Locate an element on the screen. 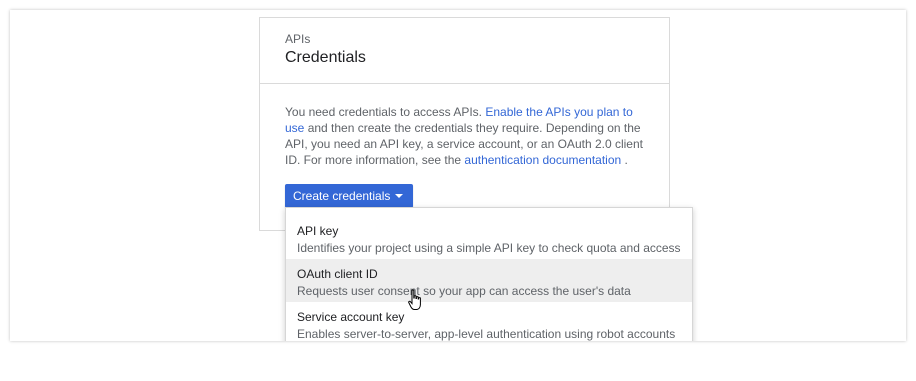 This screenshot has width=916, height=381. card-header: APIs Credentials is located at coordinates (464, 51).